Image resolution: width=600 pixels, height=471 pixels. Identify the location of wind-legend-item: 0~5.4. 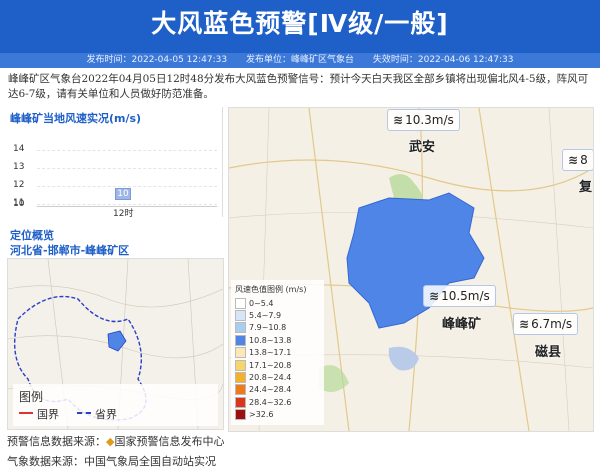
(254, 303).